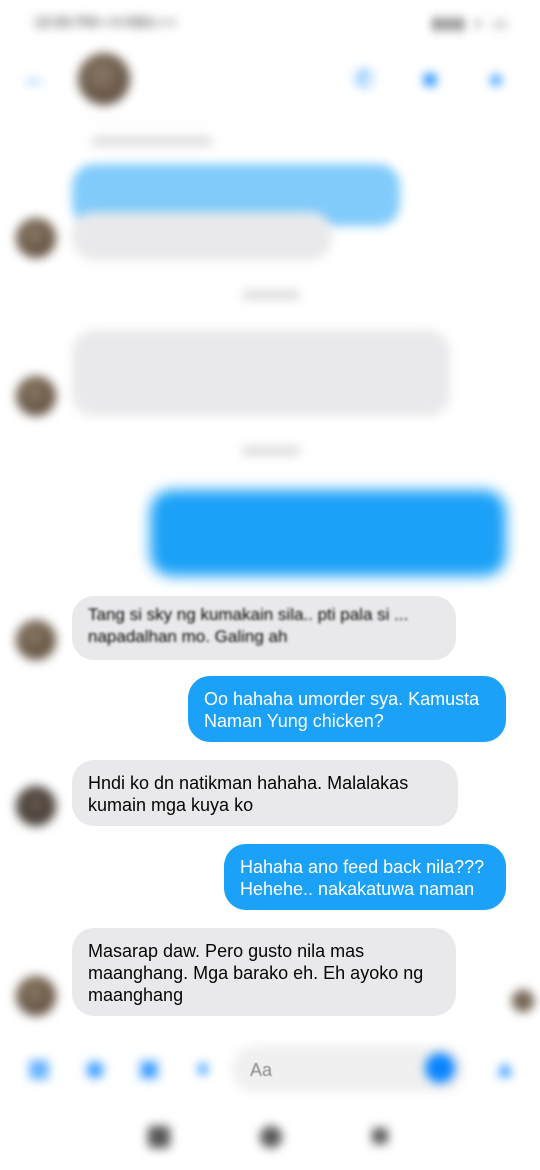 Image resolution: width=540 pixels, height=1170 pixels. Describe the element at coordinates (328, 533) in the screenshot. I see `message-bubble-outgoing-blurred` at that location.